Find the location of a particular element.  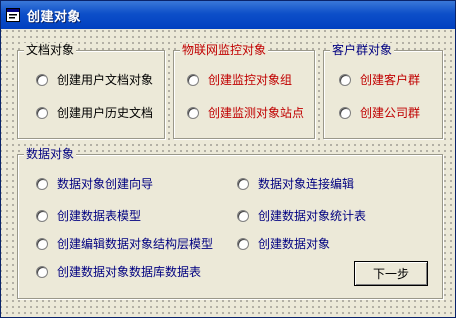

radio-create-user-document: 创建用户文档对象 is located at coordinates (94, 80).